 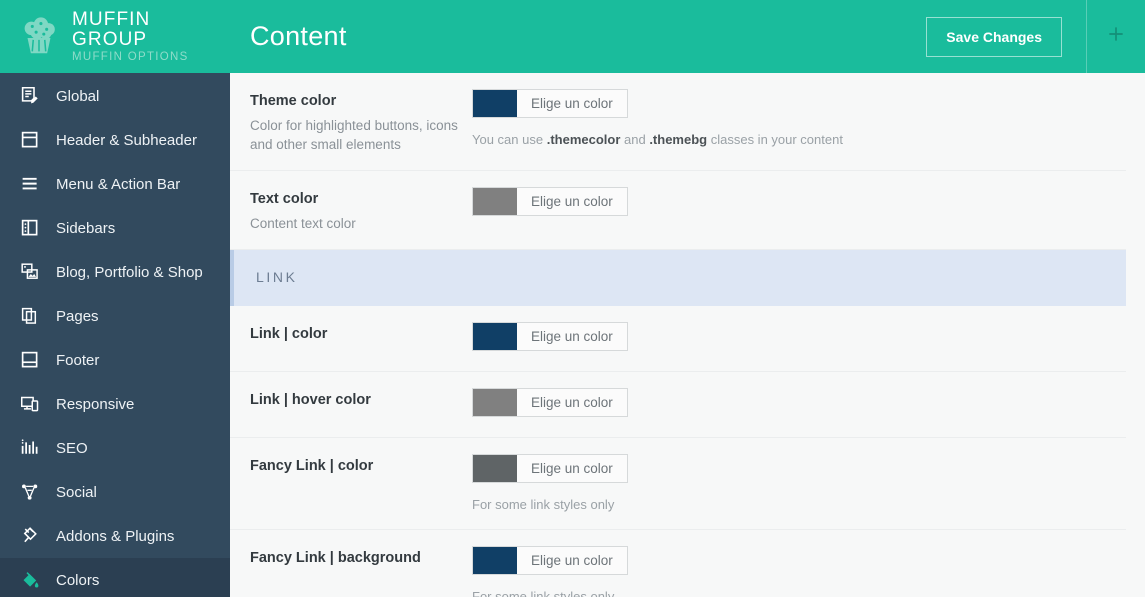 What do you see at coordinates (115, 360) in the screenshot?
I see `sidebar-item-footer: Footer` at bounding box center [115, 360].